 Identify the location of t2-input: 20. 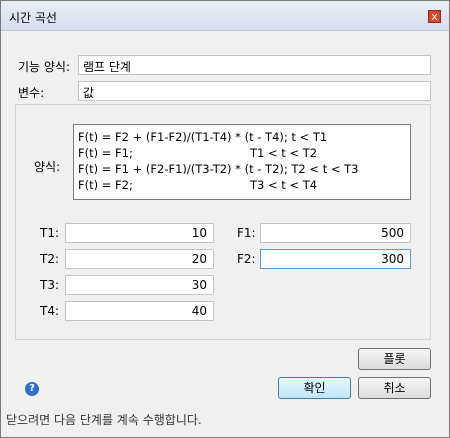
(139, 259).